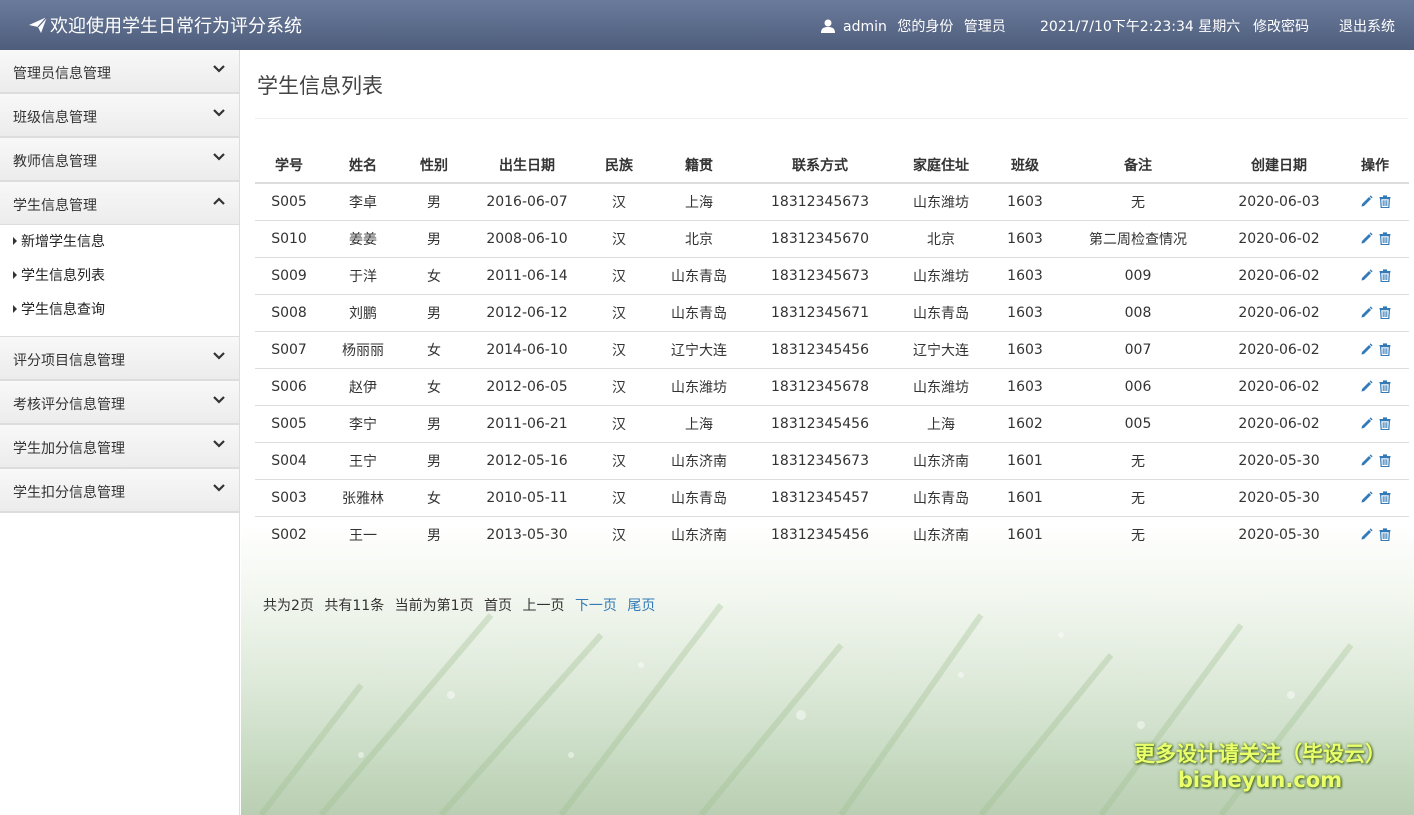  Describe the element at coordinates (363, 202) in the screenshot. I see `table-cell: 李卓` at that location.